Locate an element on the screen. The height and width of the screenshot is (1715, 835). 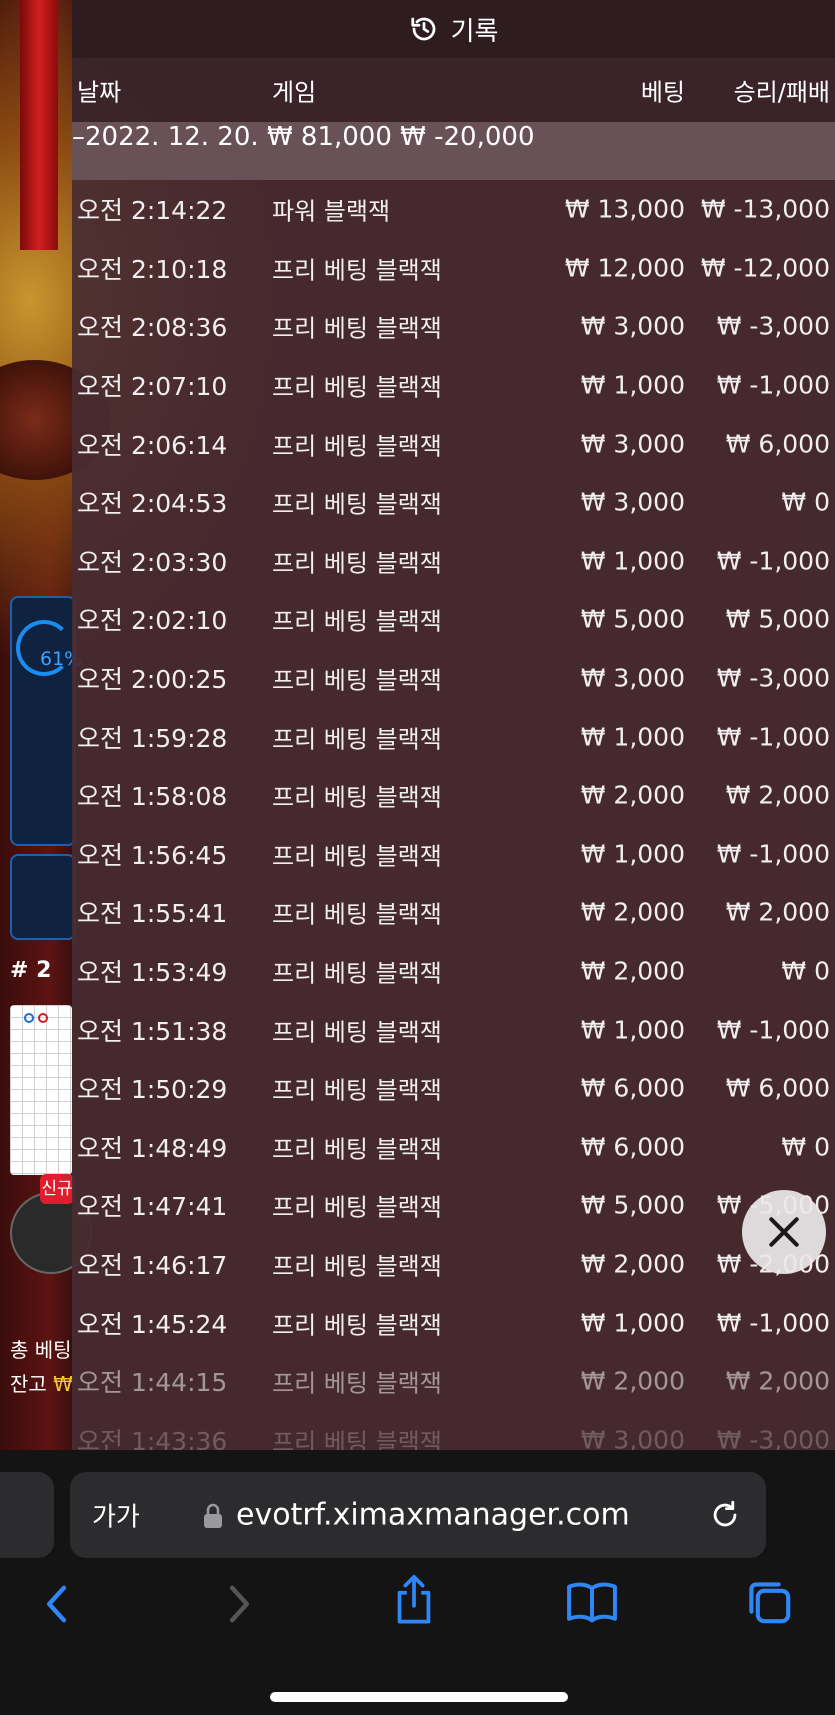
history-row: 오전 1:59:28 프리 베팅 블랙잭 ₩ 1,000 ₩ -1,000 is located at coordinates (453, 736).